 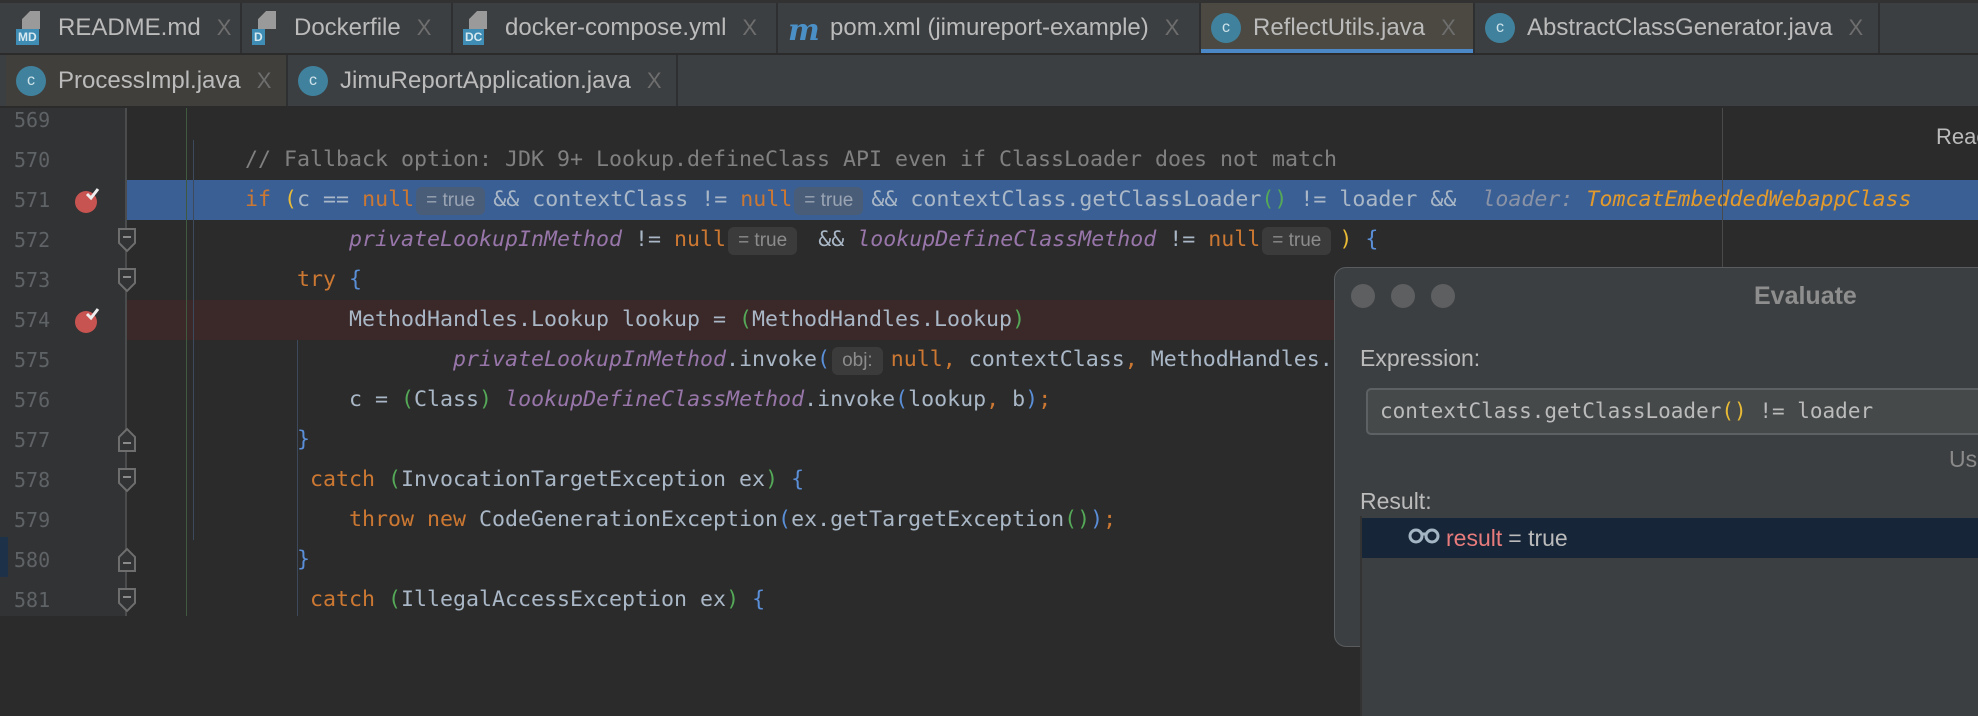 I want to click on code-token: catch, so click(x=349, y=599).